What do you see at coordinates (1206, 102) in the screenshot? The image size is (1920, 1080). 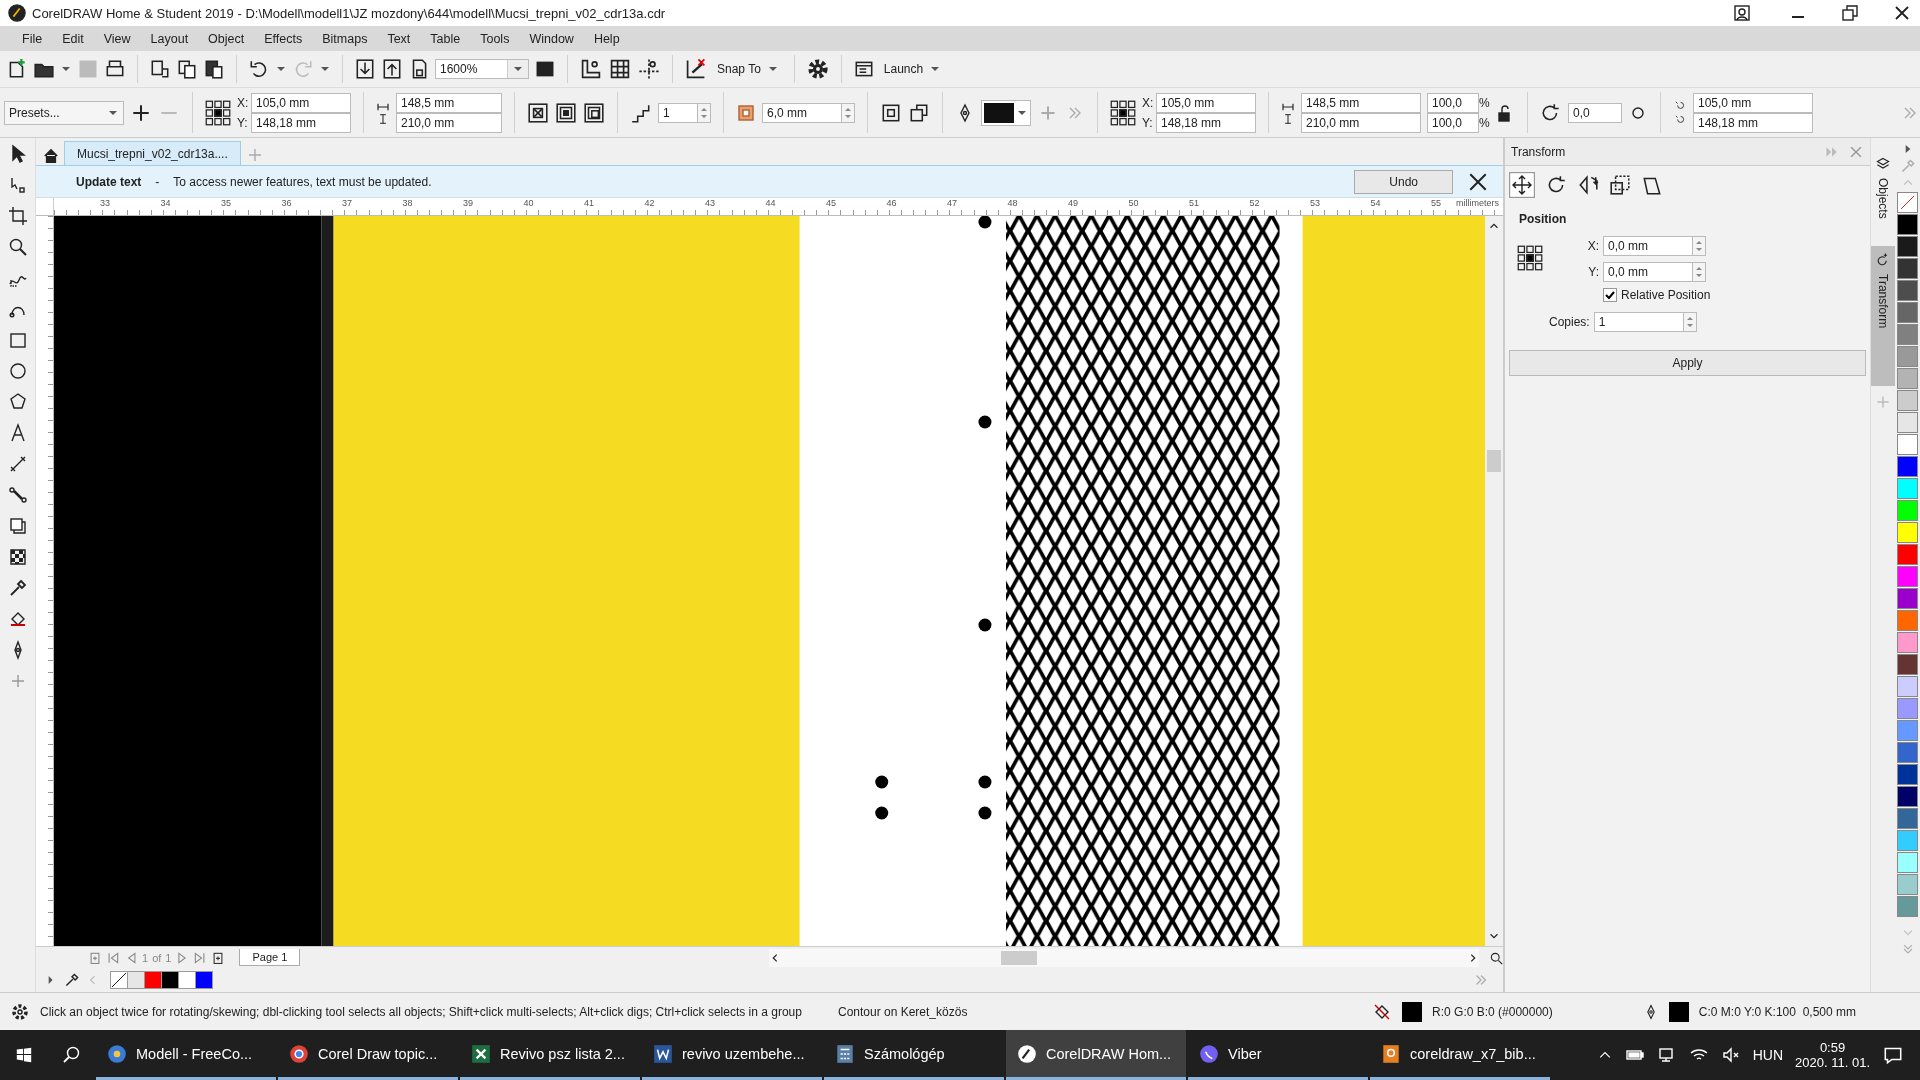 I see `object-x-field: 105,0 mm` at bounding box center [1206, 102].